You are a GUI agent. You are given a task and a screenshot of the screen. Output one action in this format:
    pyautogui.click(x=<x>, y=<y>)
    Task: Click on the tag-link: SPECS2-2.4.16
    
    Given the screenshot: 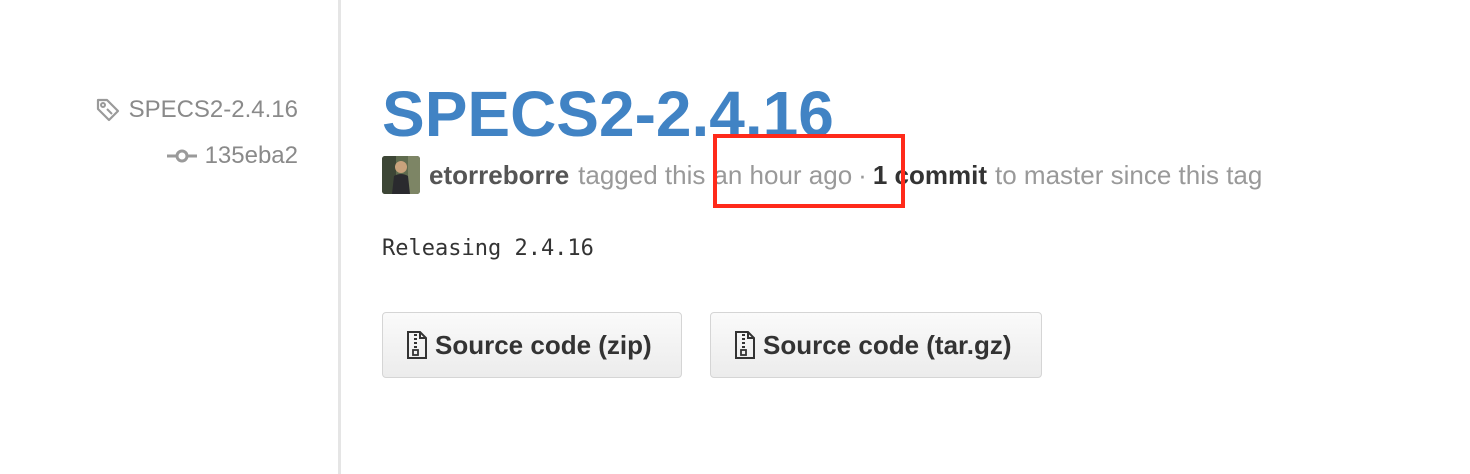 What is the action you would take?
    pyautogui.click(x=213, y=110)
    